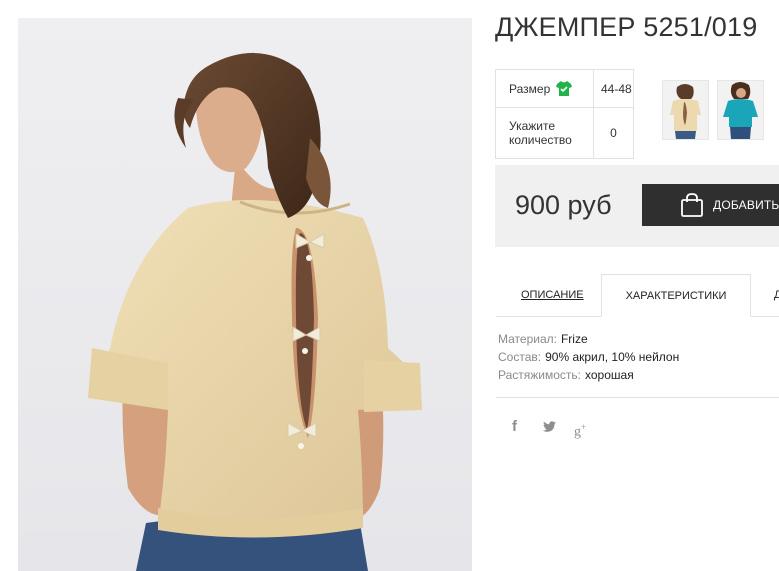 This screenshot has width=779, height=571. I want to click on tab-characteristics: ХАРАКТЕРИСТИКИ, so click(676, 295).